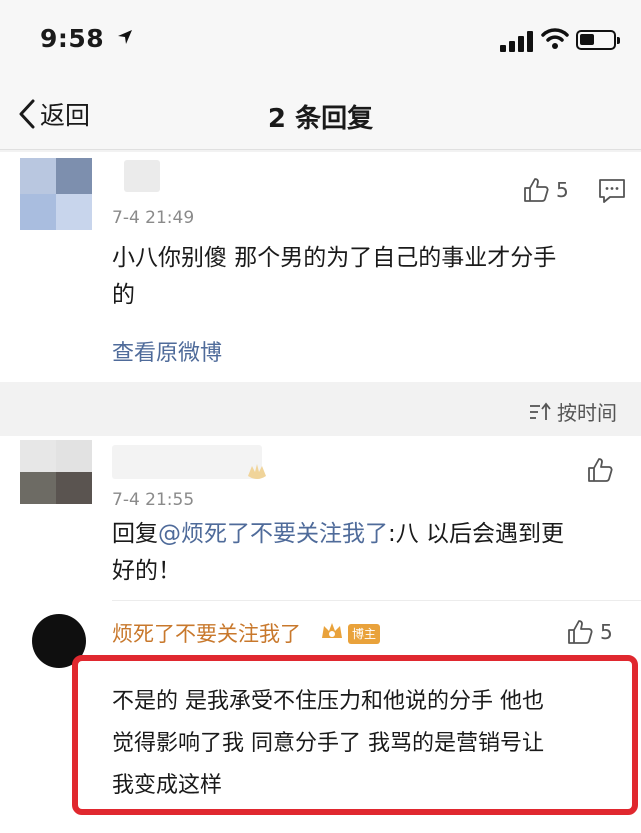 The height and width of the screenshot is (833, 641). Describe the element at coordinates (123, 295) in the screenshot. I see `comment-text-line: 的` at that location.